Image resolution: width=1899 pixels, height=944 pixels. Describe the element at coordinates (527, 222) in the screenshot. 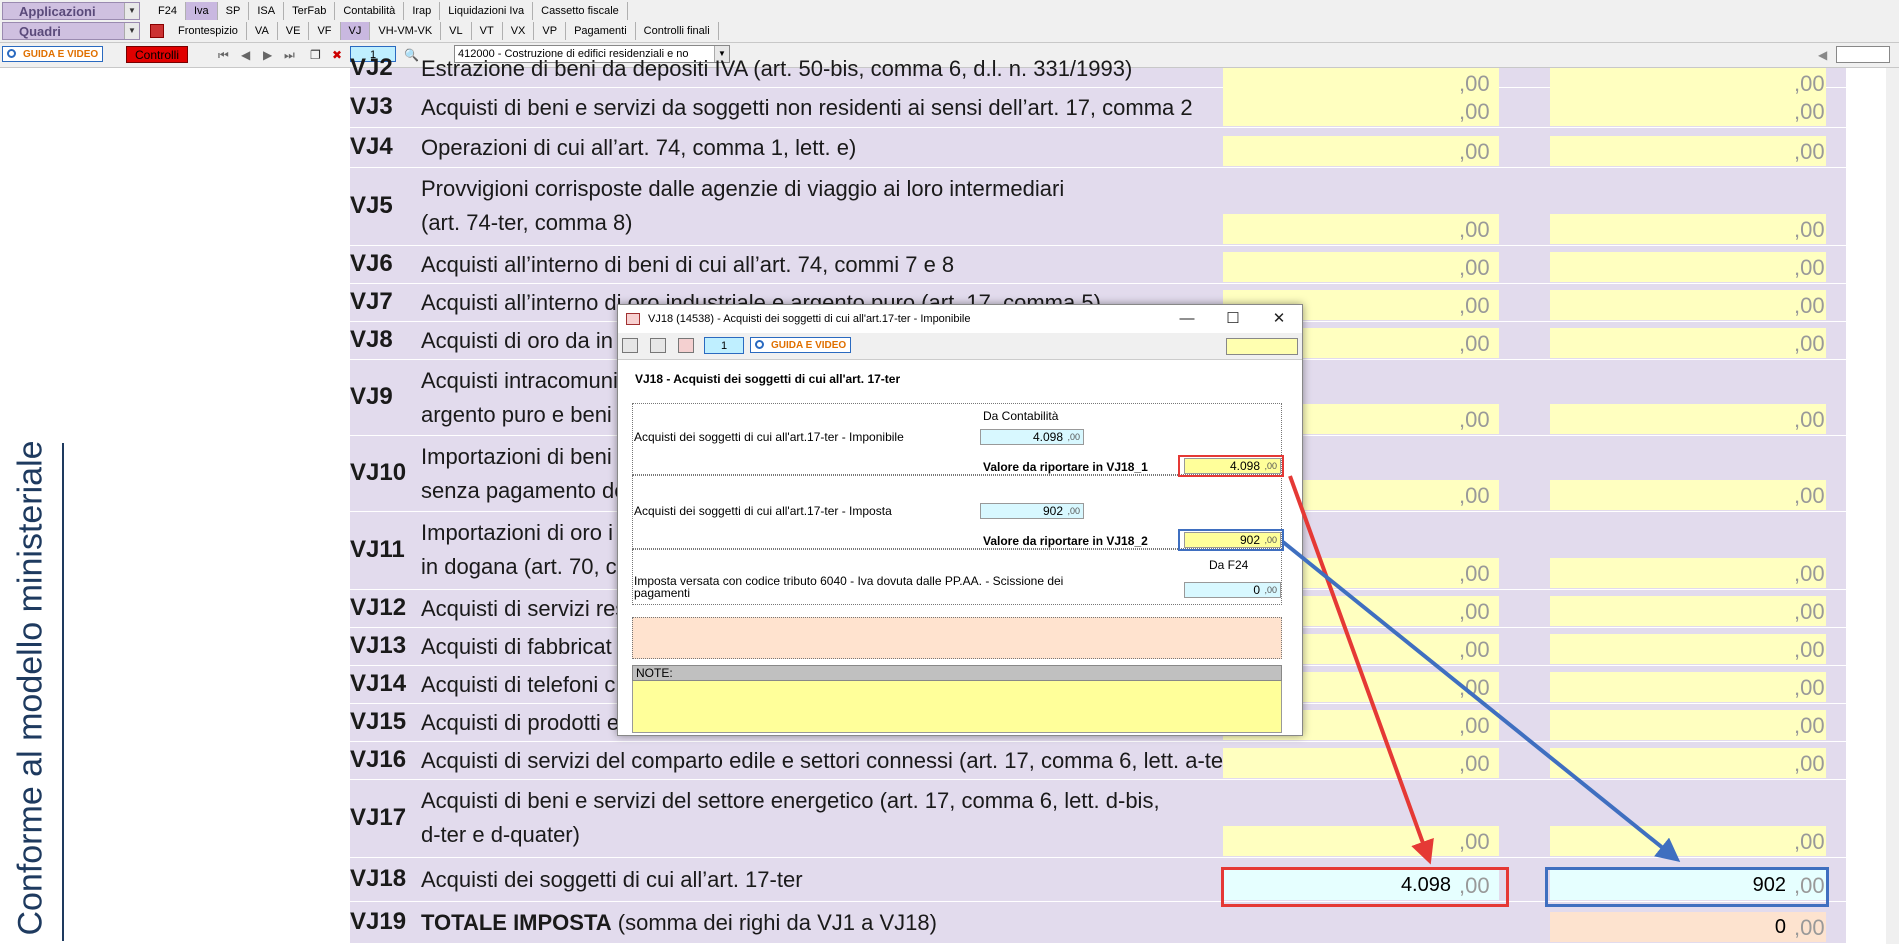

I see `row-description-line2: (art. 74-ter, comma 8)` at that location.